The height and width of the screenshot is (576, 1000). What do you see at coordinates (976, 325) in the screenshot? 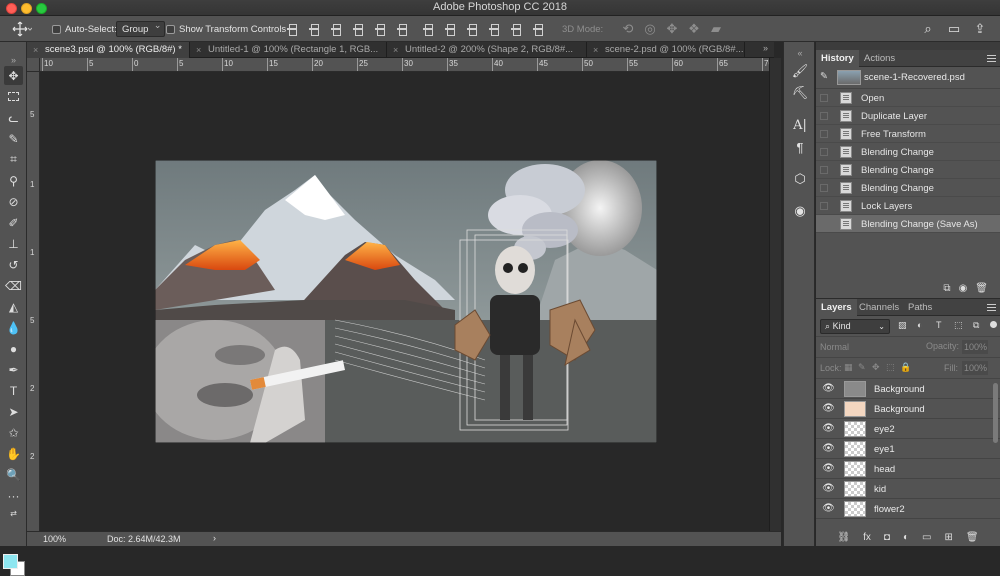
I see `filter-smart-object-icon: ⧉` at bounding box center [976, 325].